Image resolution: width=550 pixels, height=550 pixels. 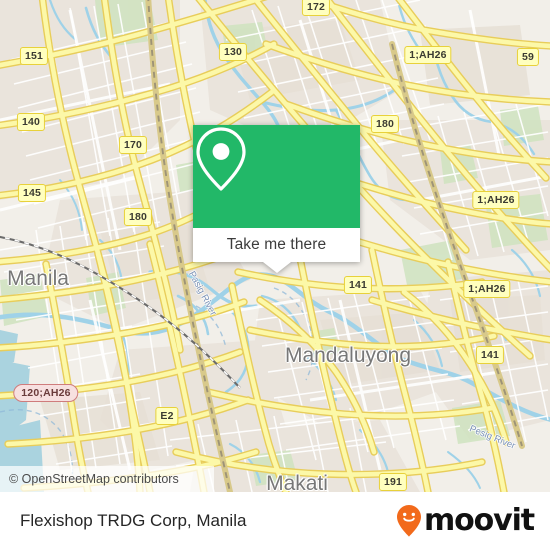 I want to click on map-attribution: © OpenStreetMap contributors, so click(x=107, y=479).